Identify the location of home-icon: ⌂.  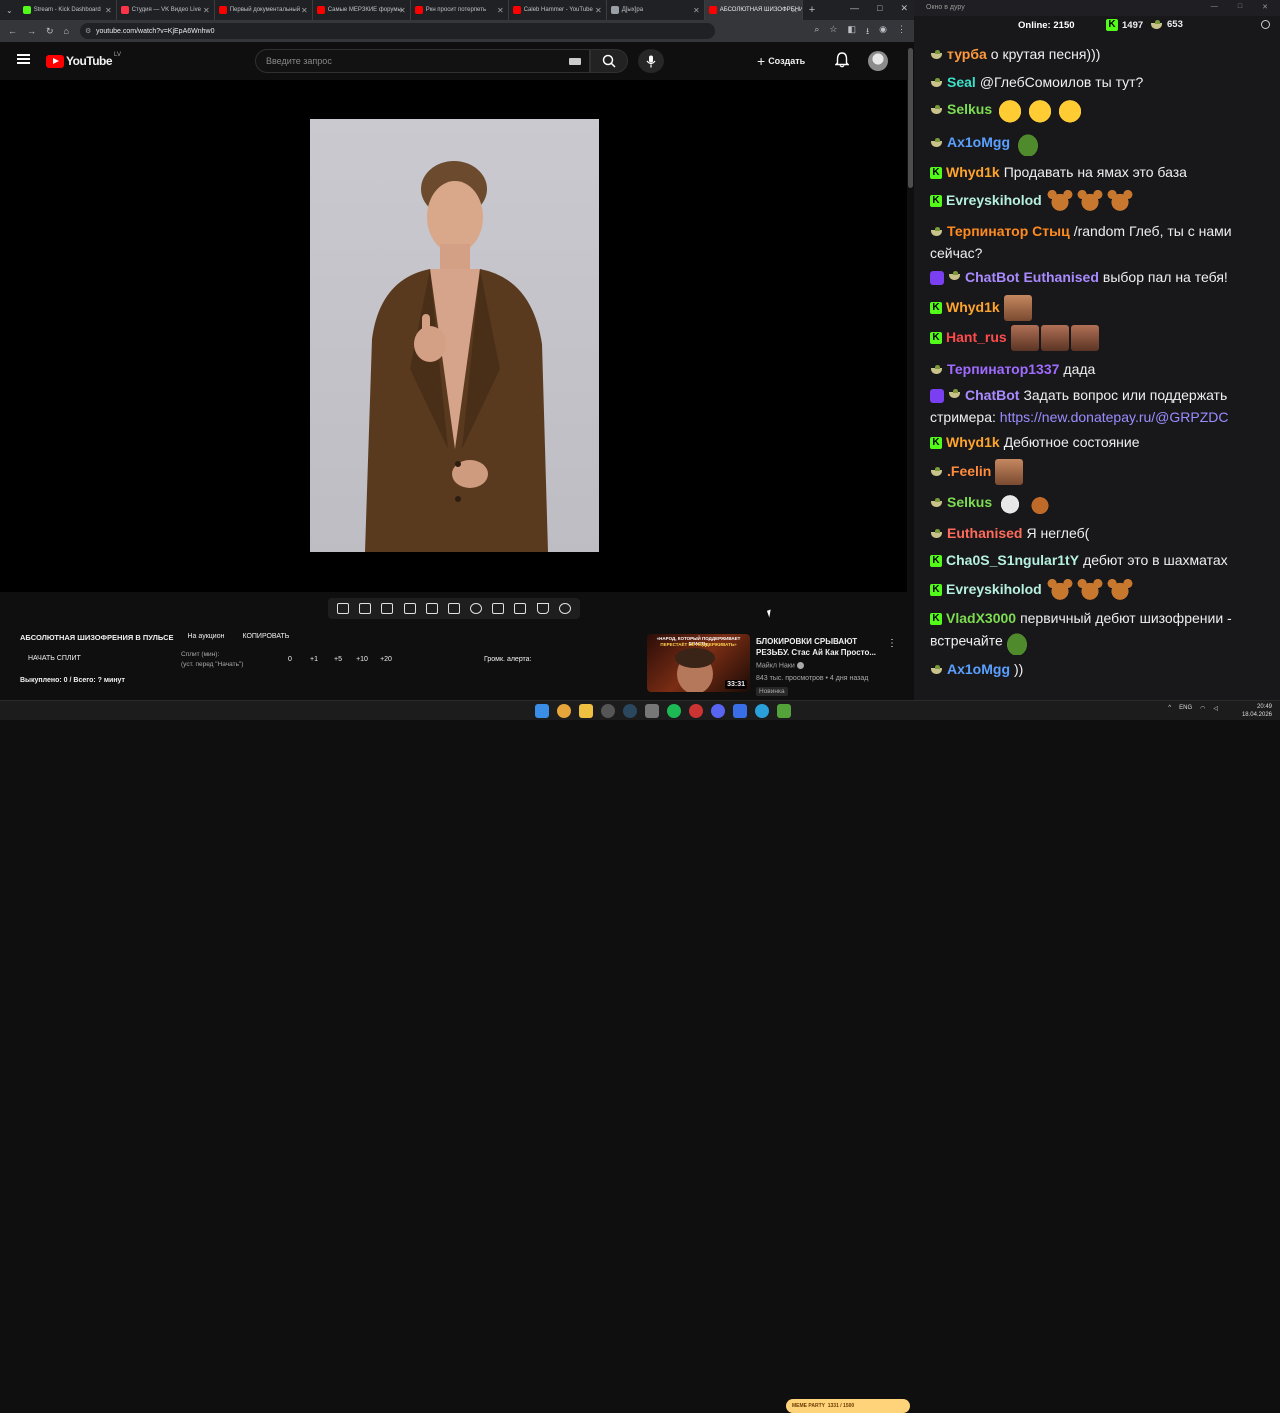
(66, 31).